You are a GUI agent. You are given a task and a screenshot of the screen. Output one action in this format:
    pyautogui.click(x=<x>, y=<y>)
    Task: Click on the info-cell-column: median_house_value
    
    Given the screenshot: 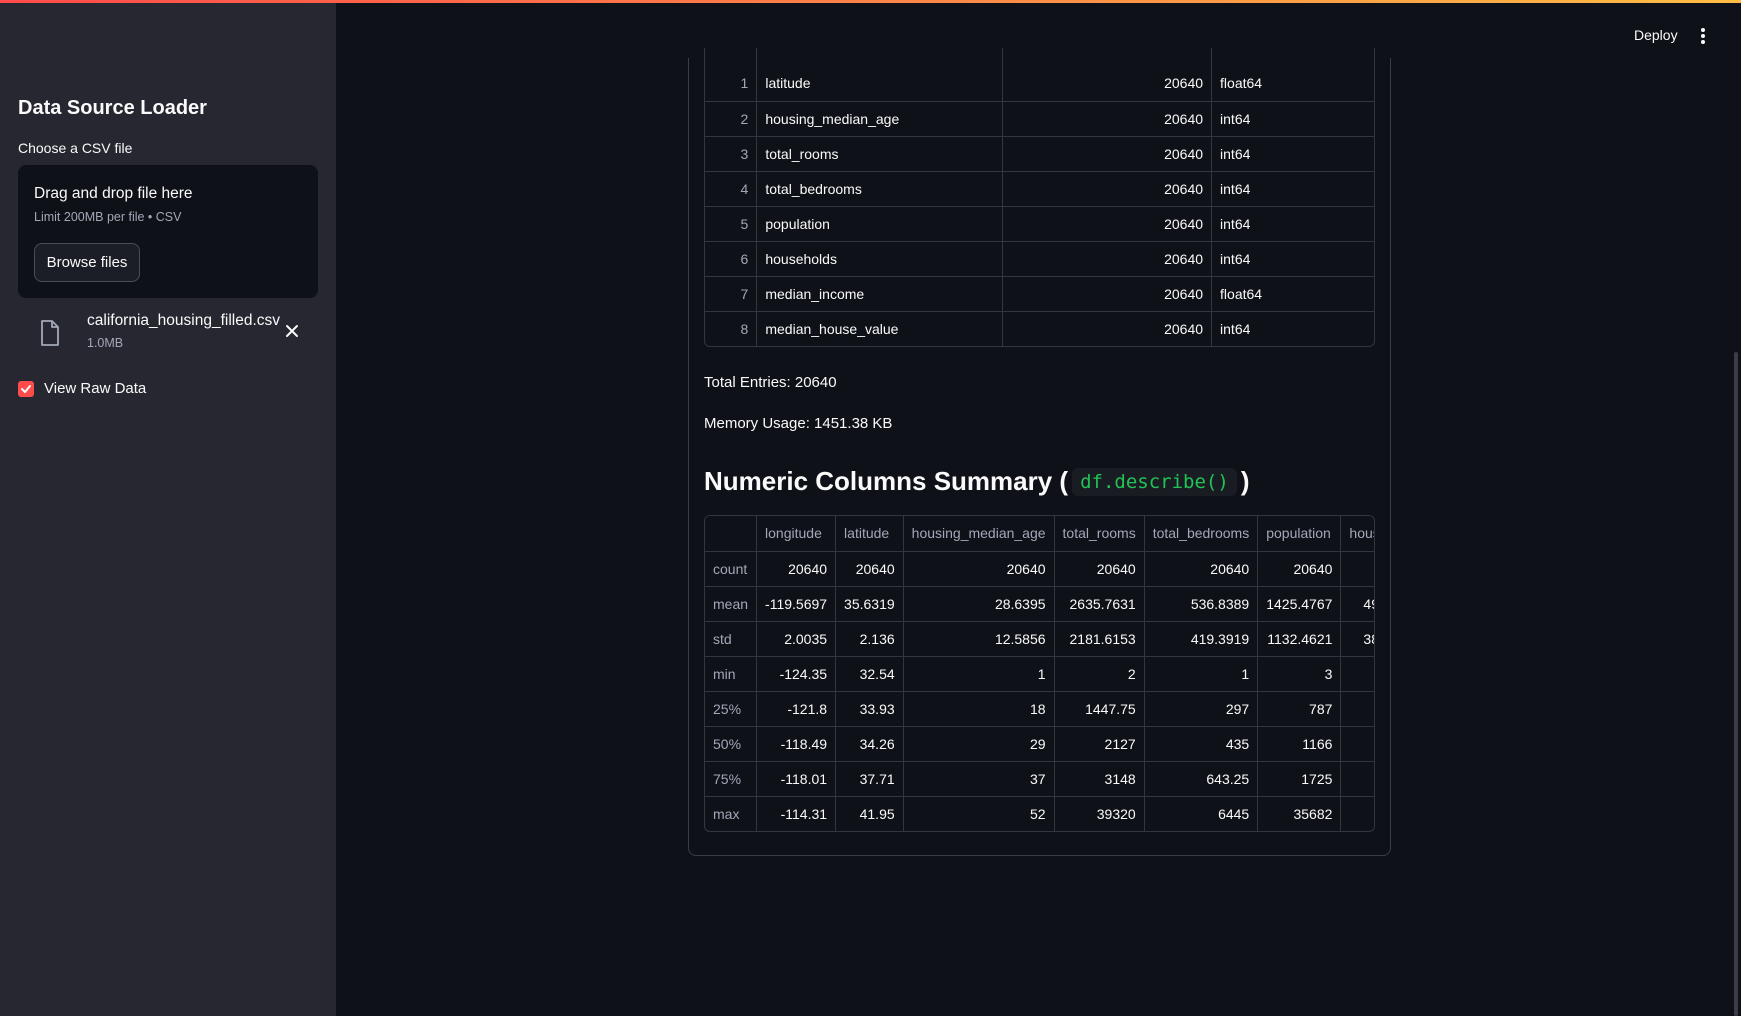 What is the action you would take?
    pyautogui.click(x=879, y=328)
    